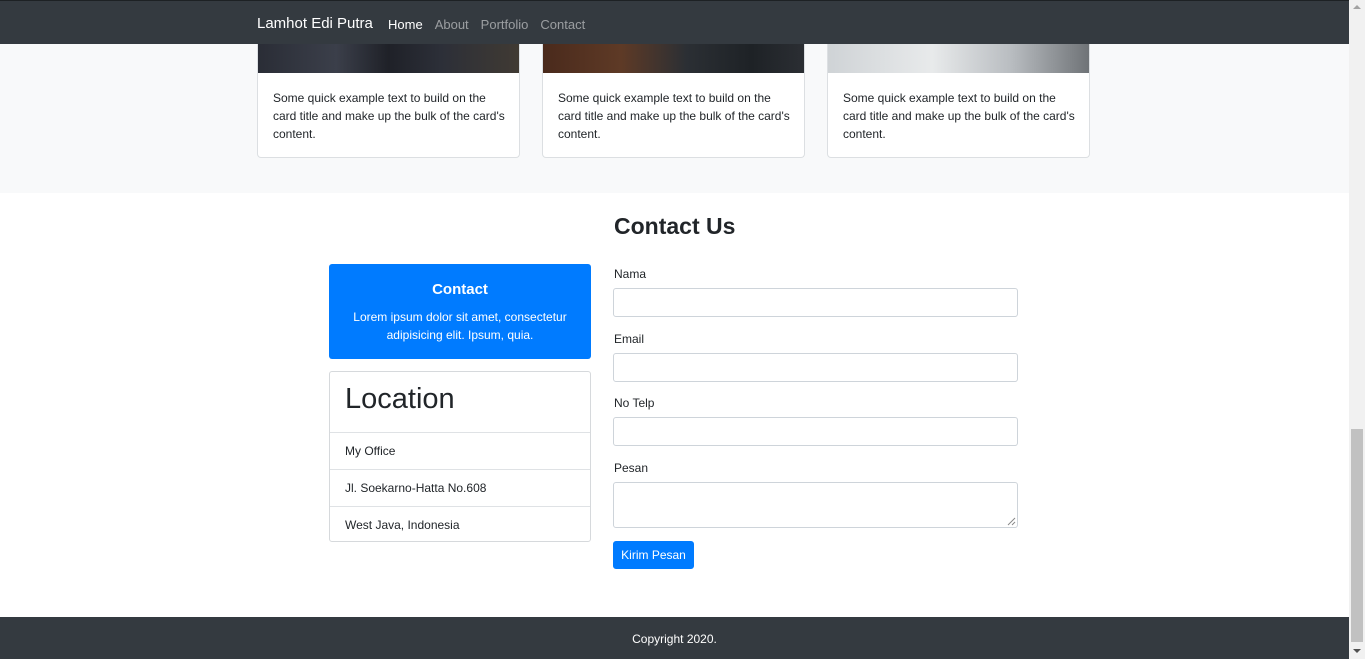  I want to click on scroll-thumb, so click(1357, 535).